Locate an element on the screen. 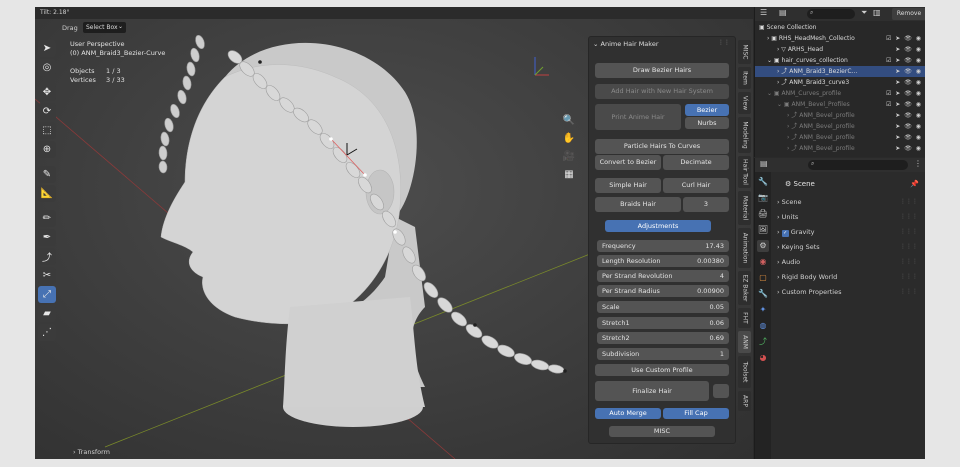 The width and height of the screenshot is (960, 467). outliner-row-curves-profile: ⌄ ▣ ANM_Curves_profile ☑ ➤ 👁 ◉ is located at coordinates (840, 93).